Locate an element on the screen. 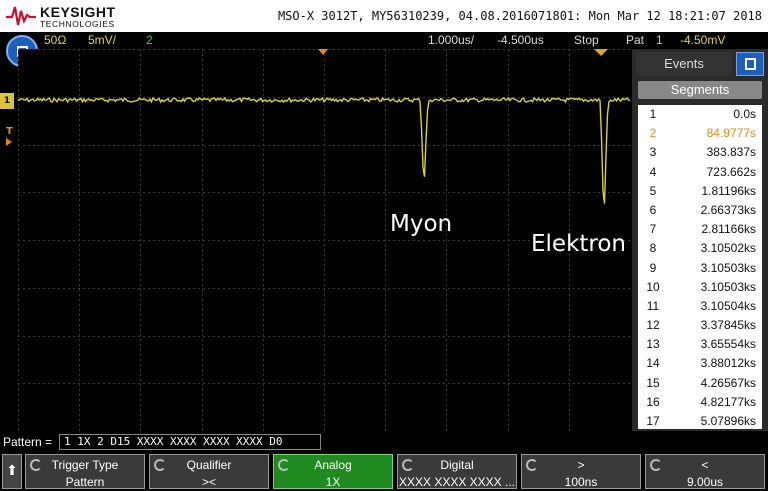 This screenshot has height=491, width=768. softkey-value: 9.00us is located at coordinates (705, 482).